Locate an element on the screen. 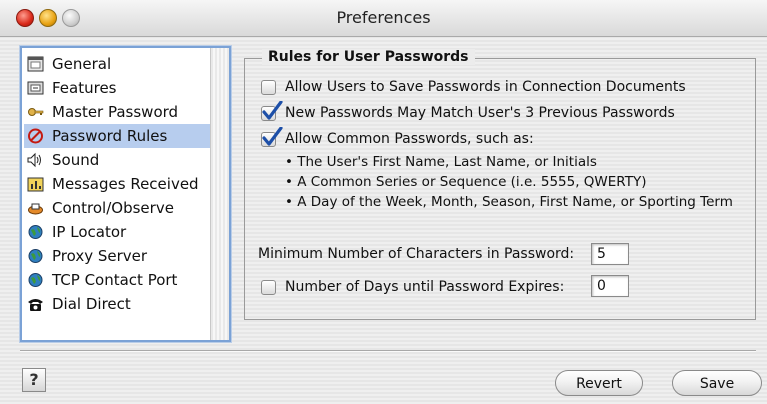 This screenshot has height=404, width=767. title-bar: Preferences is located at coordinates (383, 18).